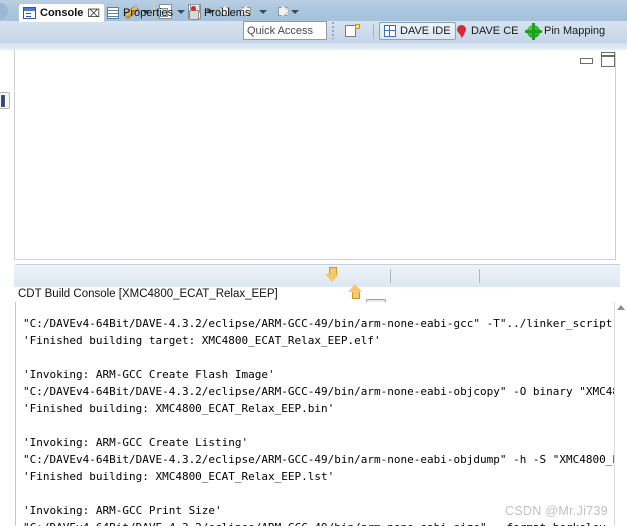 The height and width of the screenshot is (532, 627). Describe the element at coordinates (608, 59) in the screenshot. I see `editor-maximize-icon` at that location.